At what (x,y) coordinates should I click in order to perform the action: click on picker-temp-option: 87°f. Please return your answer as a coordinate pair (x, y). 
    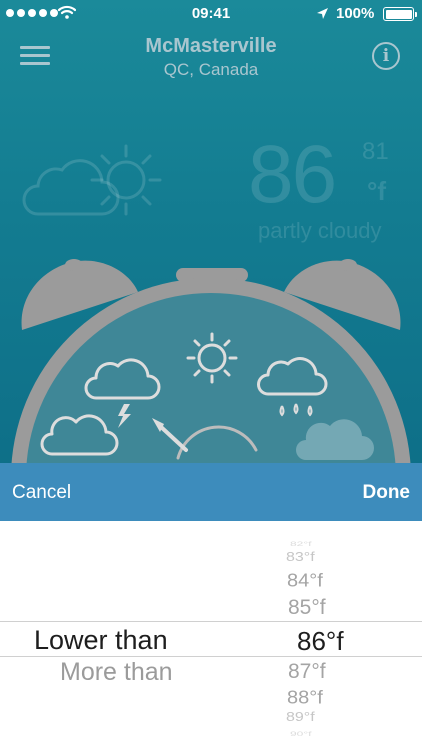
    Looking at the image, I should click on (307, 672).